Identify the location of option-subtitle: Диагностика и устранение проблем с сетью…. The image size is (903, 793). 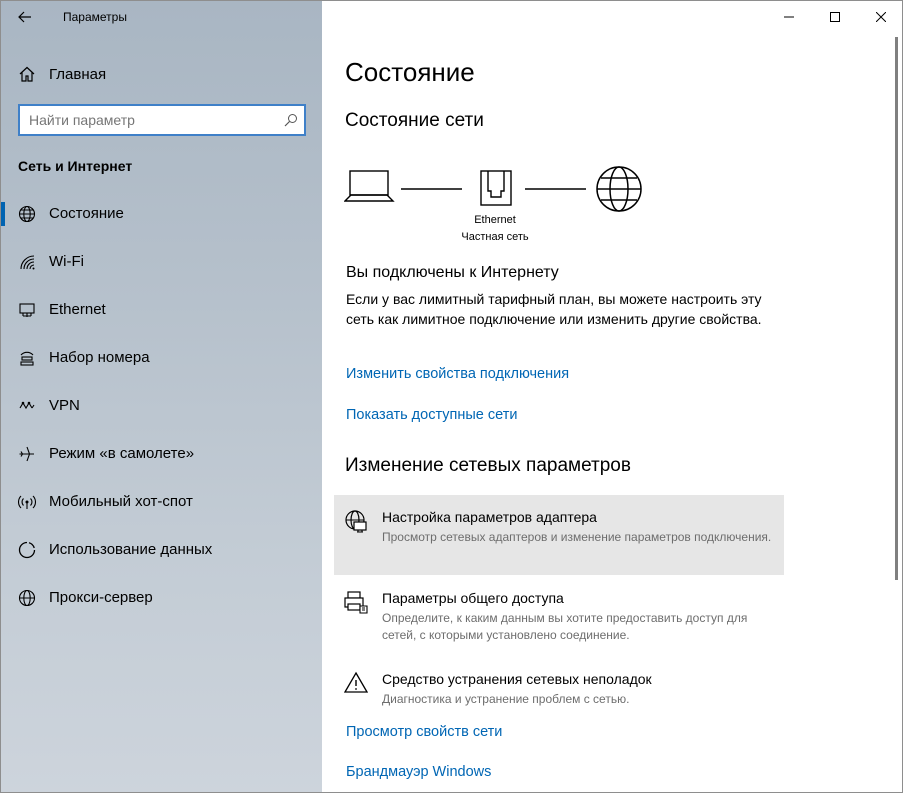
(506, 699).